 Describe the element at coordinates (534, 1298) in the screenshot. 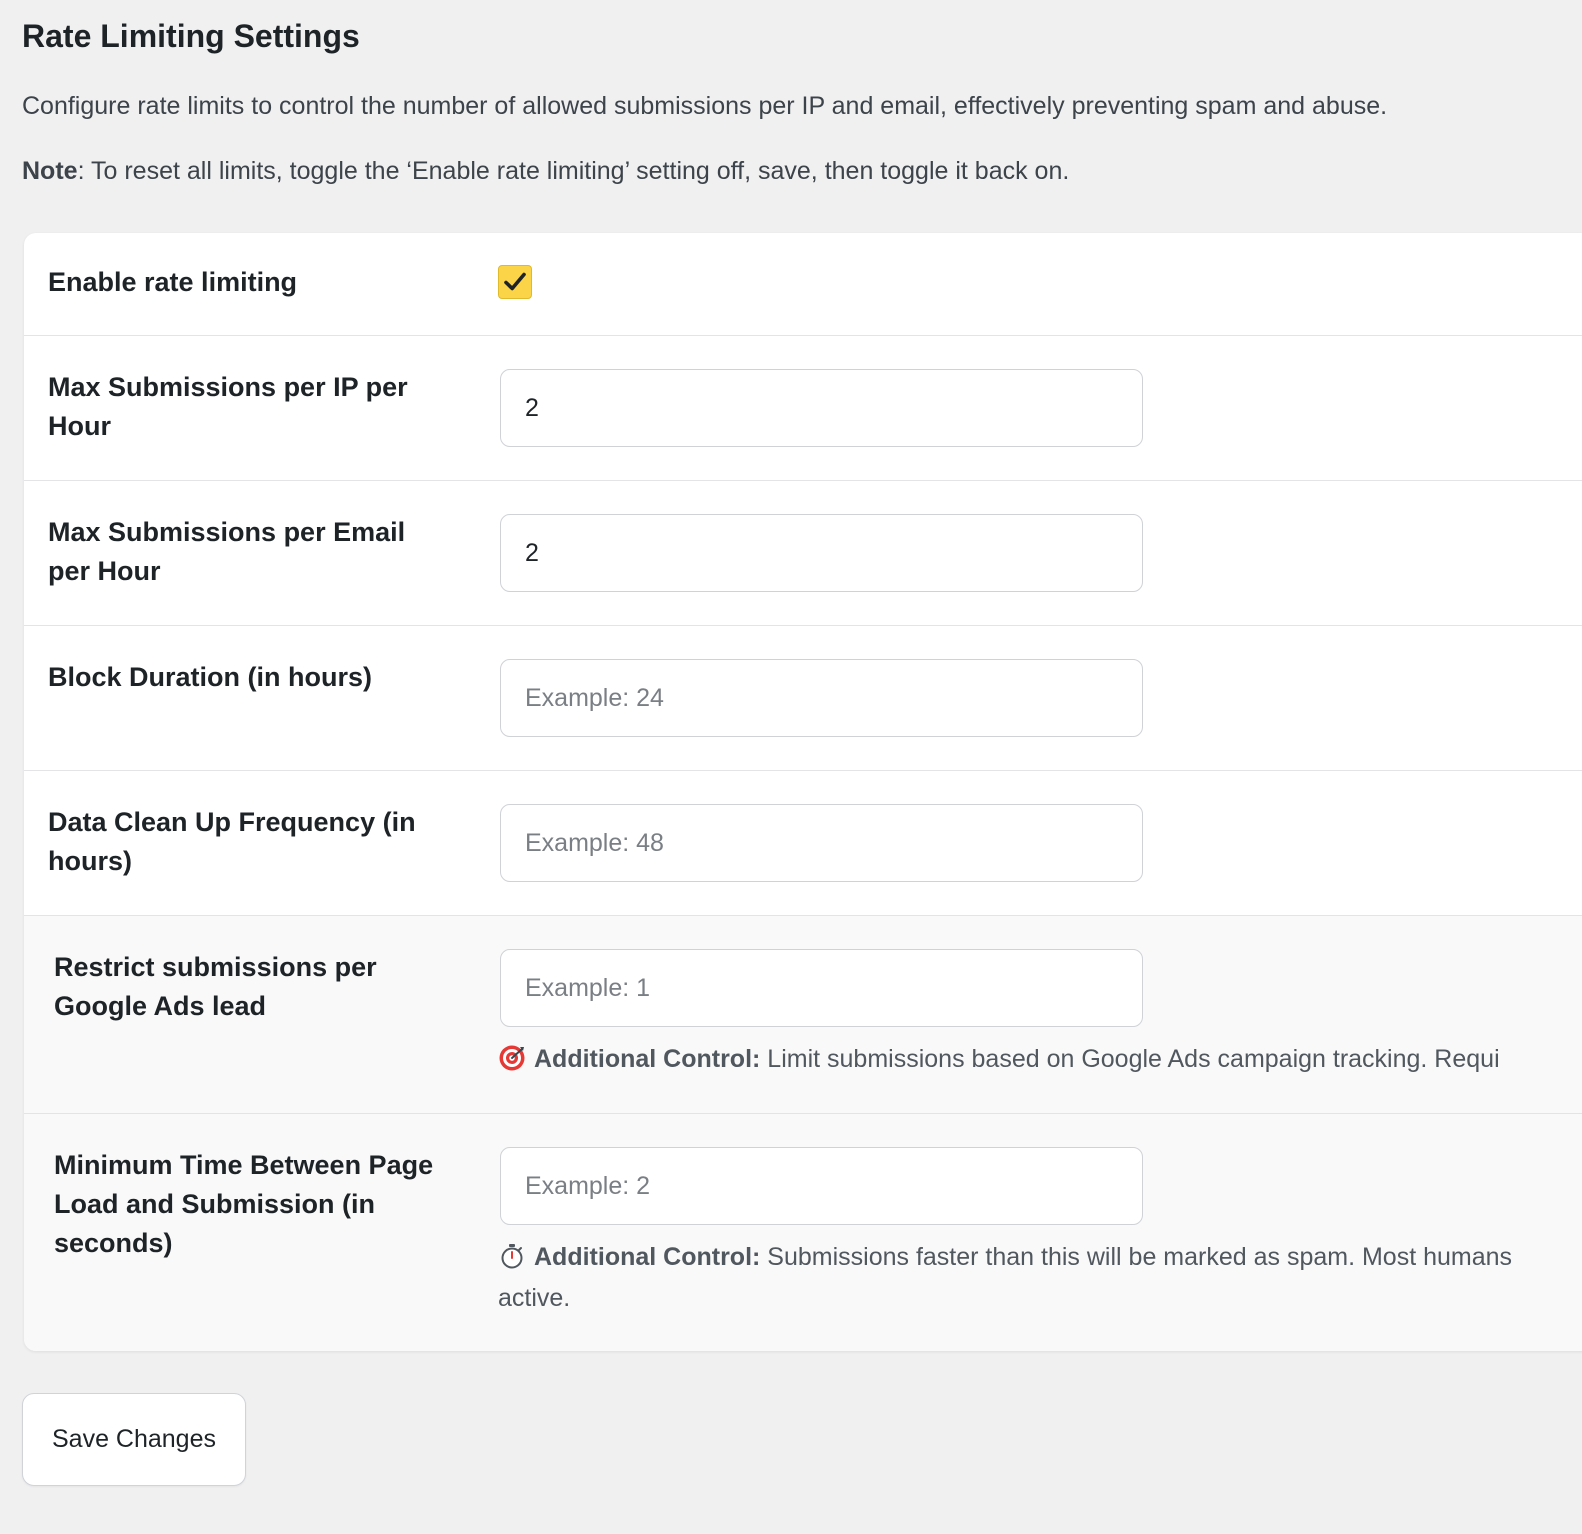

I see `minimum-time-help-continued: active.` at that location.